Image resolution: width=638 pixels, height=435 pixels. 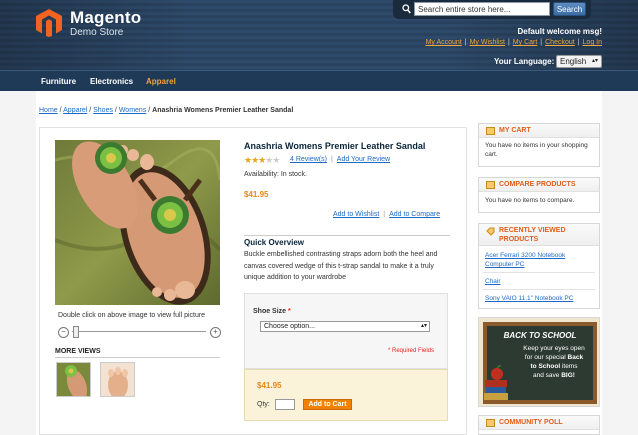 I want to click on main-nav: Furniture Electronics Apparel, so click(x=319, y=81).